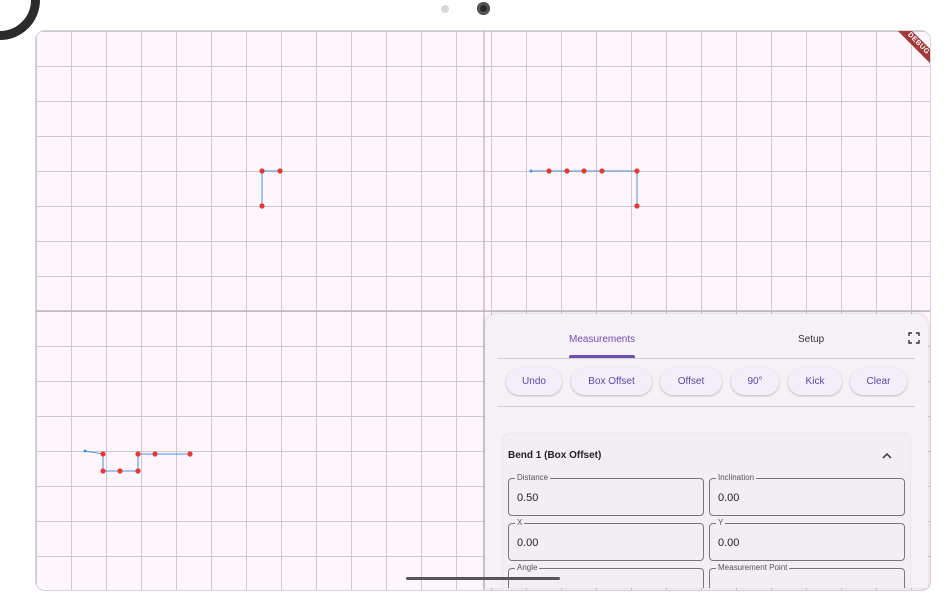 This screenshot has height=607, width=946. I want to click on active-tab-indicator, so click(602, 356).